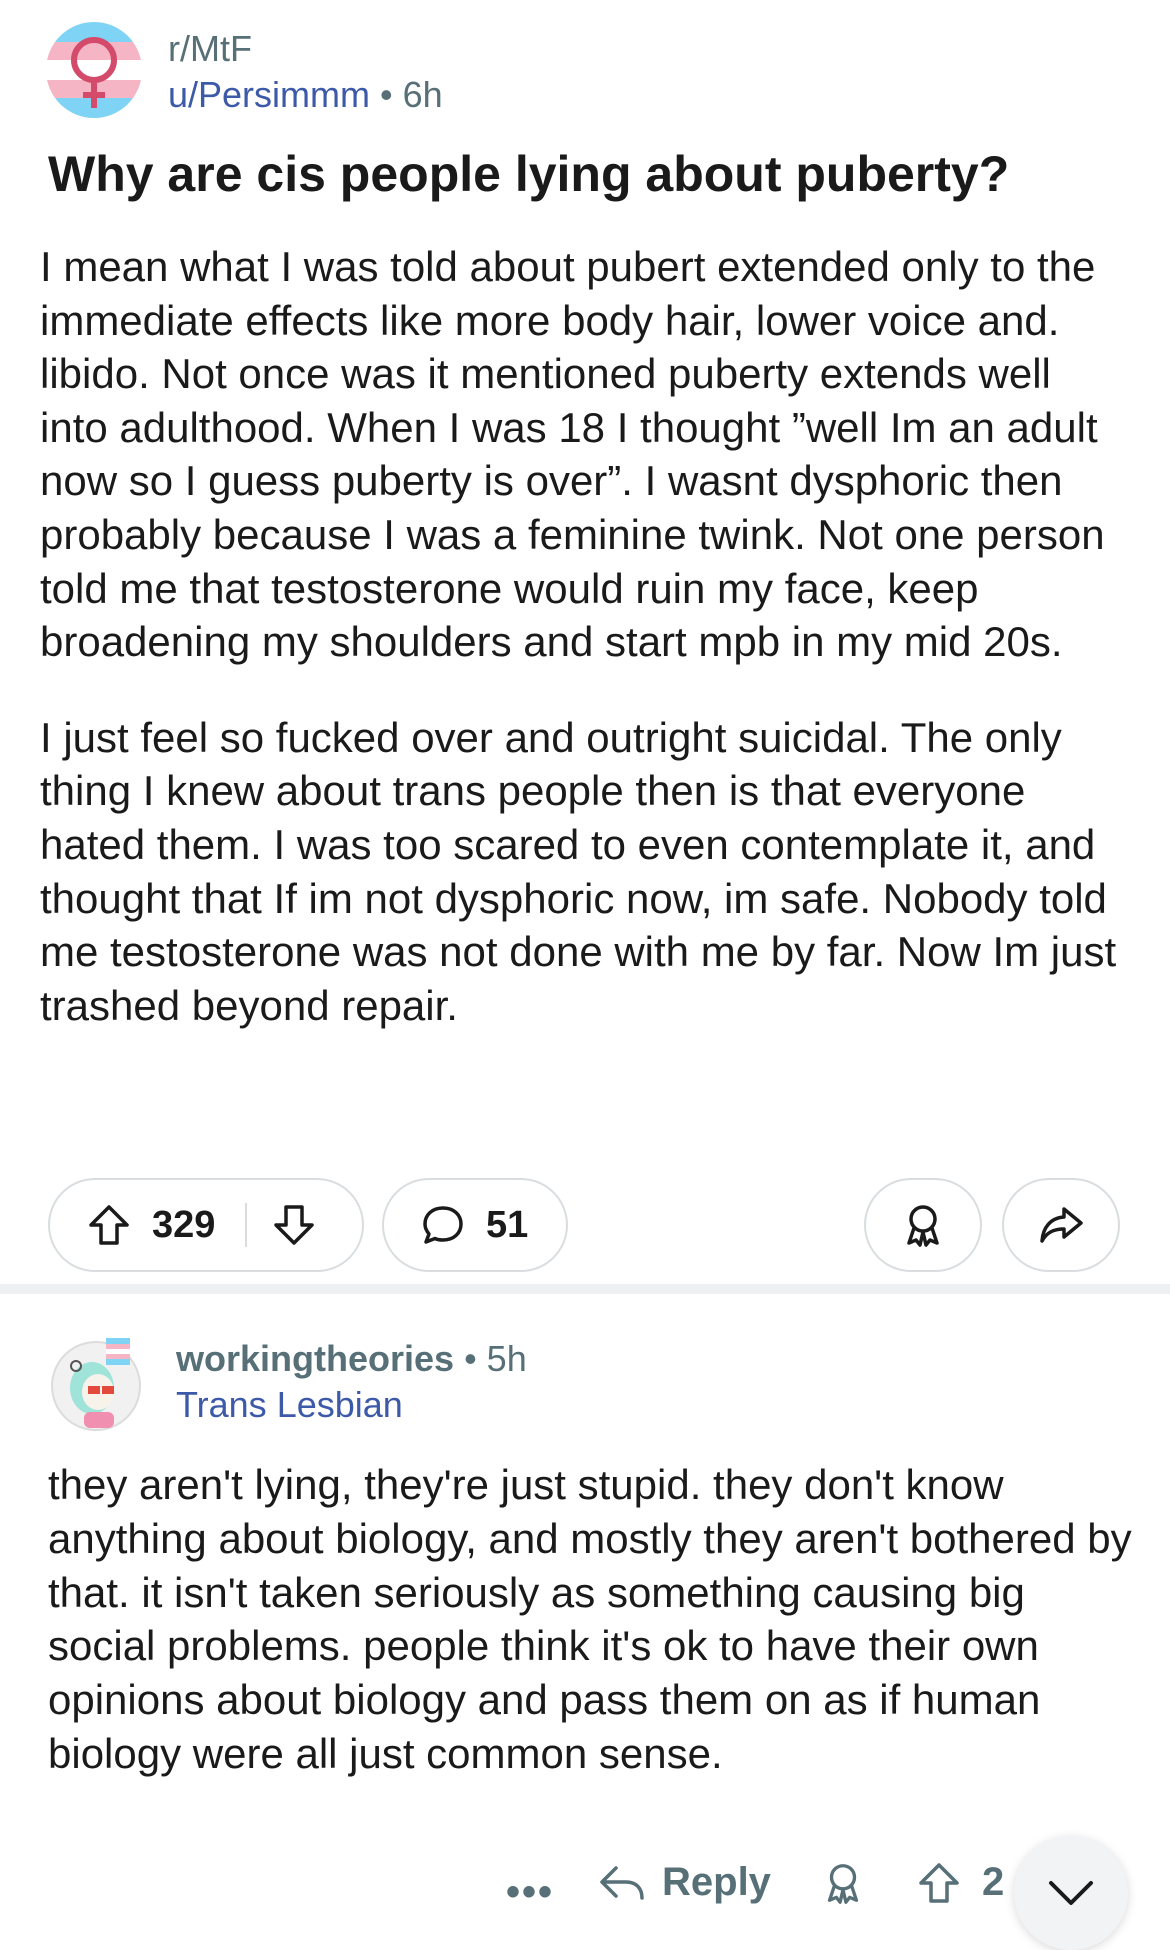 This screenshot has width=1170, height=1950. I want to click on reply-button: Reply, so click(716, 1882).